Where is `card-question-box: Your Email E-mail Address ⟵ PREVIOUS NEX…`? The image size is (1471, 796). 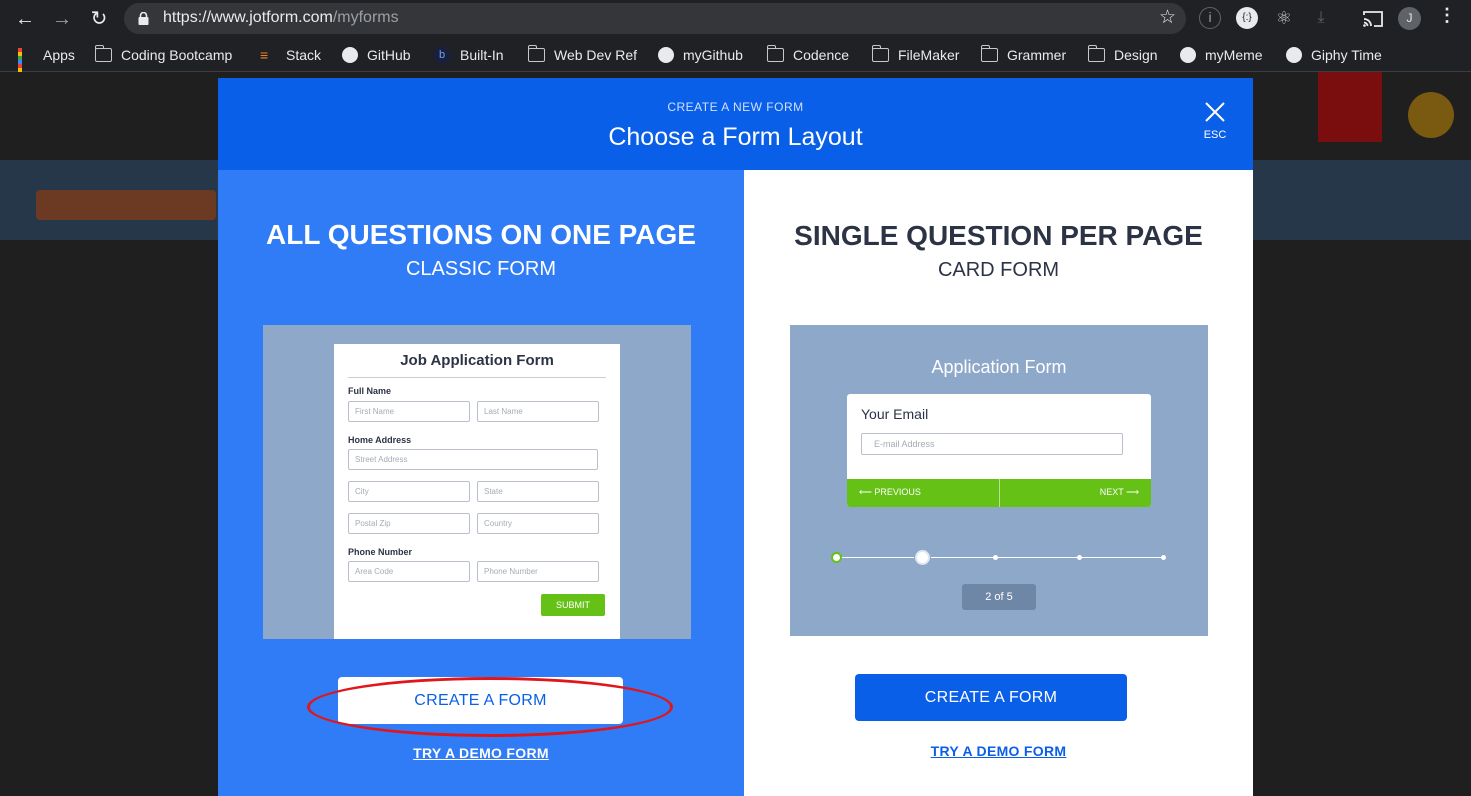 card-question-box: Your Email E-mail Address ⟵ PREVIOUS NEX… is located at coordinates (999, 450).